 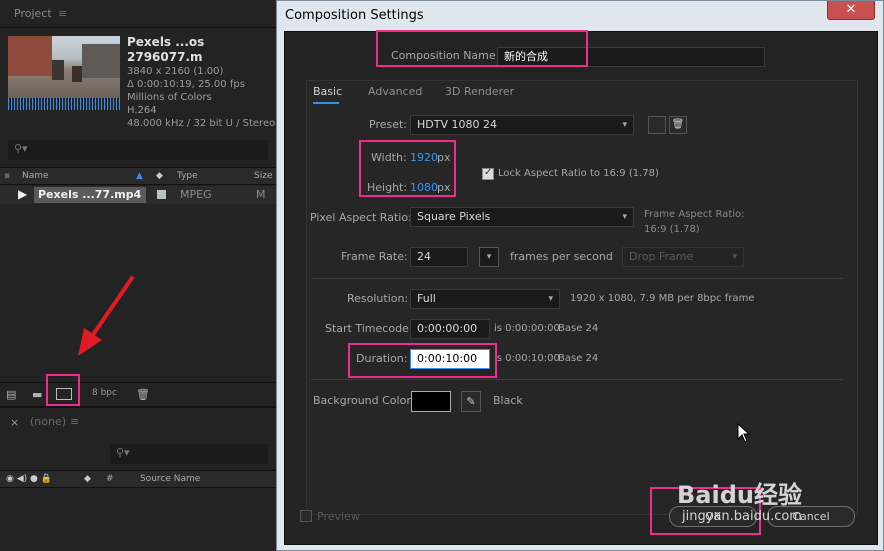 I want to click on comp-name-highlight, so click(x=482, y=48).